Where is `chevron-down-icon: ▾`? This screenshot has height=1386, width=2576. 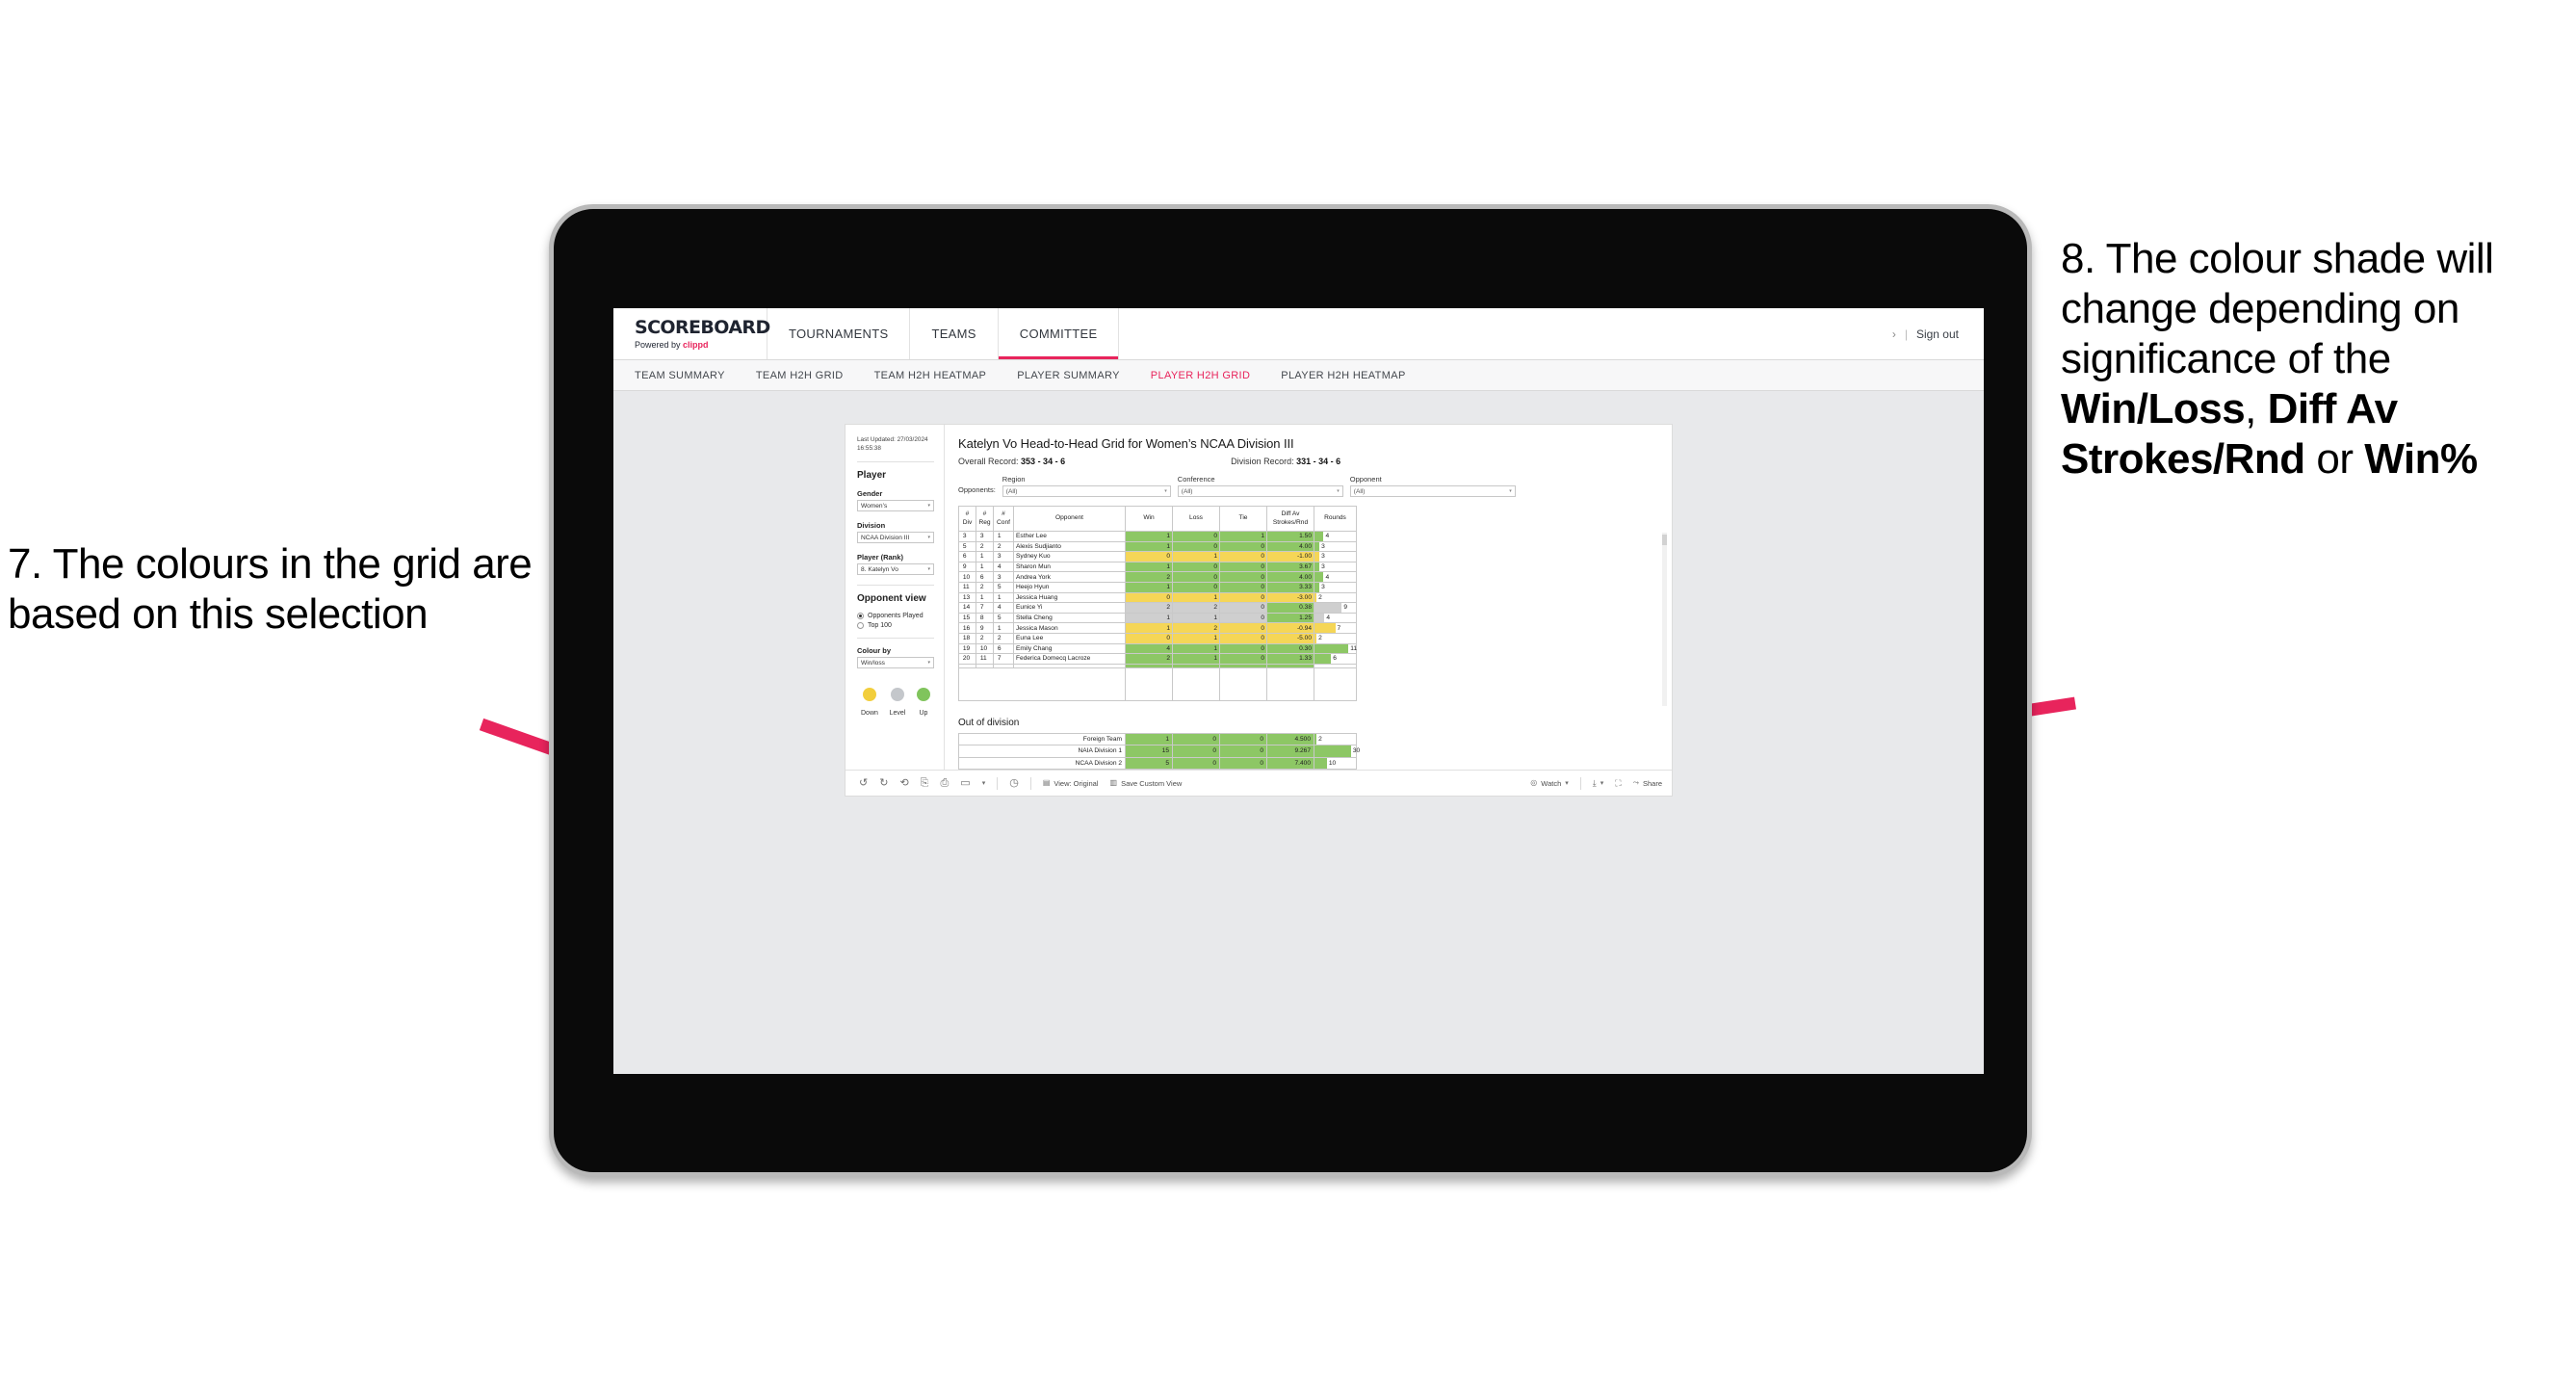 chevron-down-icon: ▾ is located at coordinates (984, 783).